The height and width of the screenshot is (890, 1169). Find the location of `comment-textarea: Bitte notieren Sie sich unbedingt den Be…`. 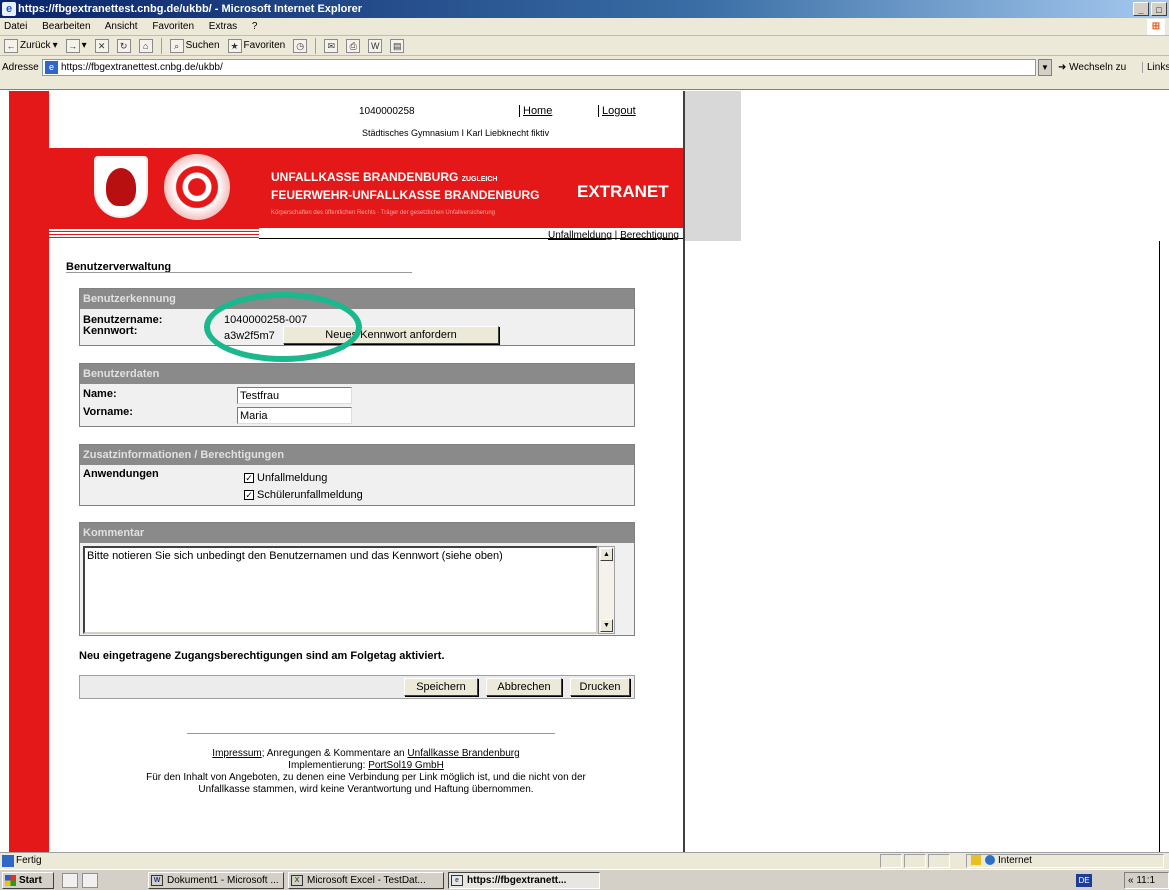

comment-textarea: Bitte notieren Sie sich unbedingt den Be… is located at coordinates (340, 590).